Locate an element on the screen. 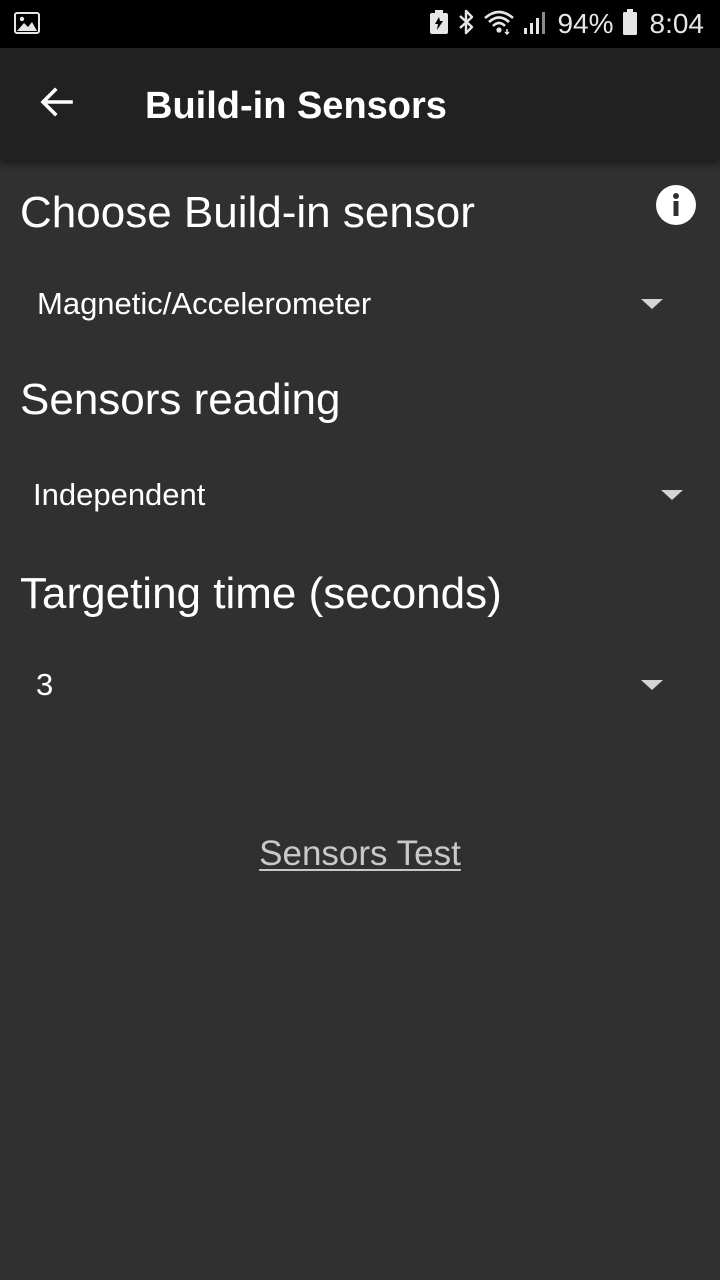  back-button is located at coordinates (56, 104).